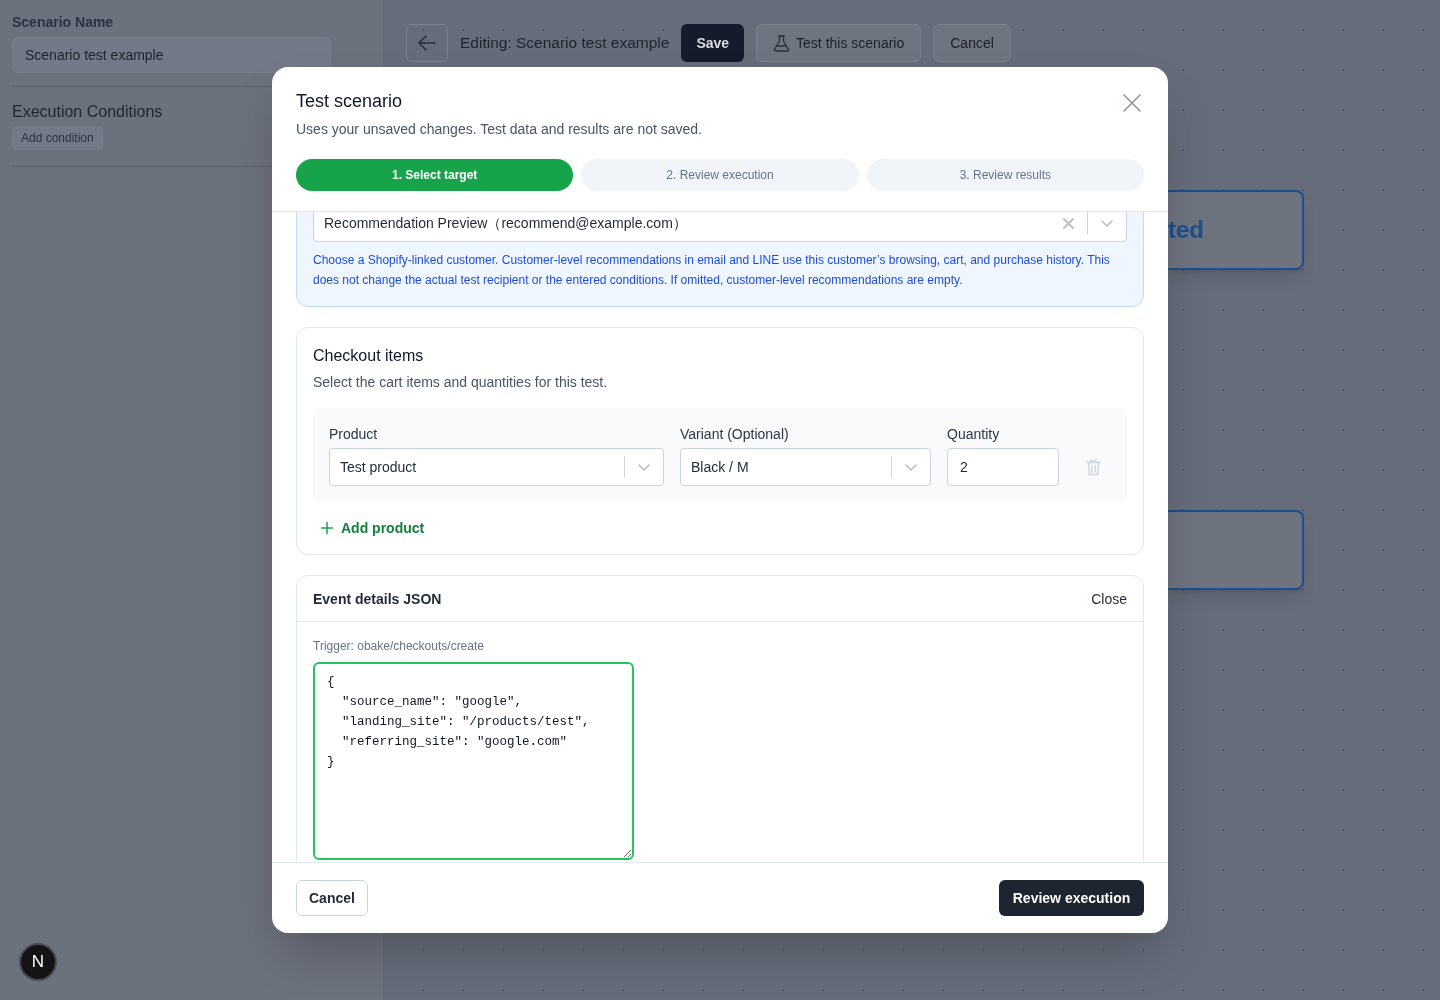 This screenshot has height=1000, width=1440. I want to click on close-section-button: Close, so click(1109, 598).